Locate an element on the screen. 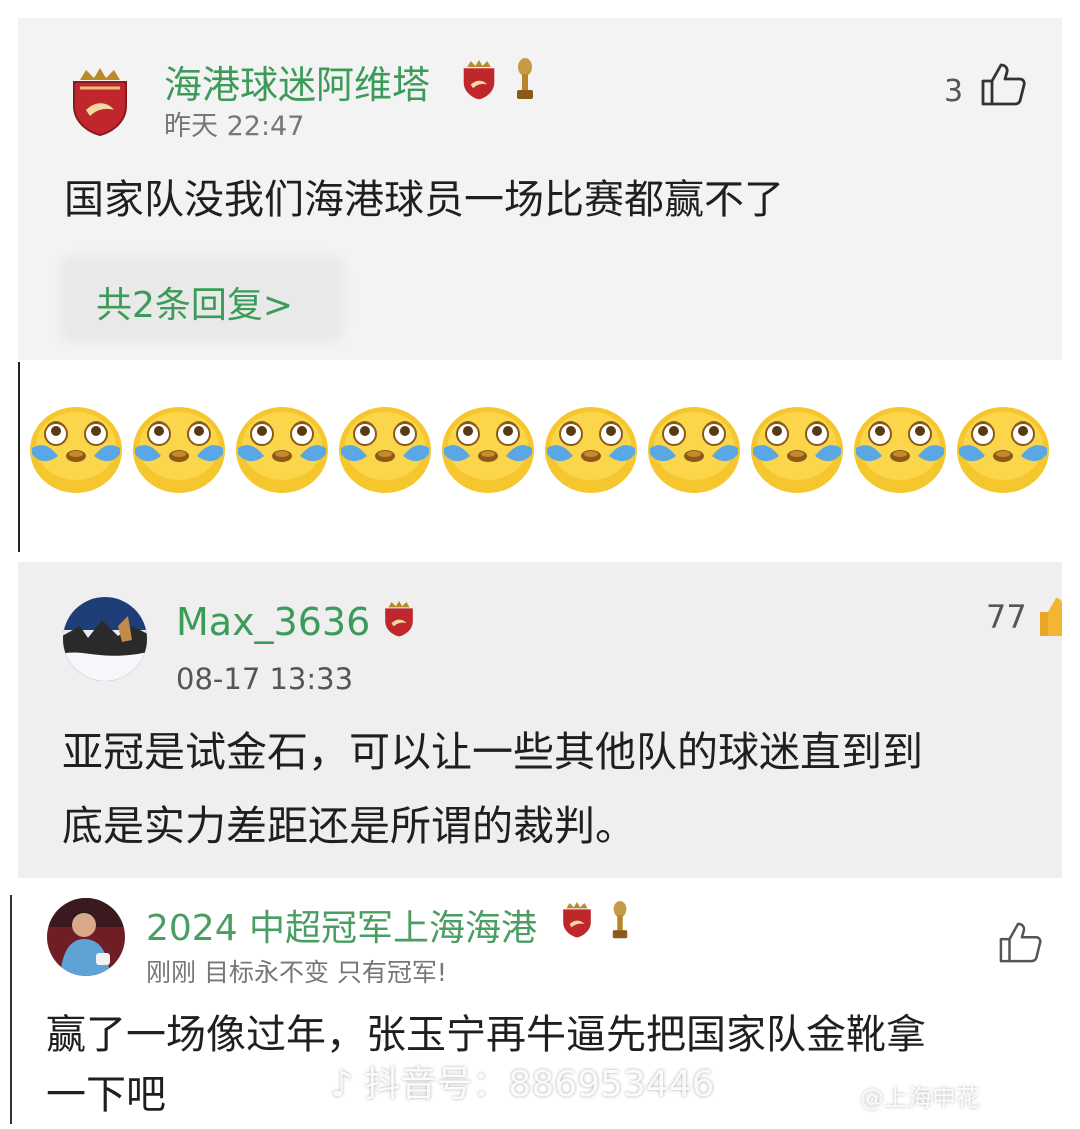 This screenshot has width=1080, height=1129. username: Max_3636 is located at coordinates (273, 622).